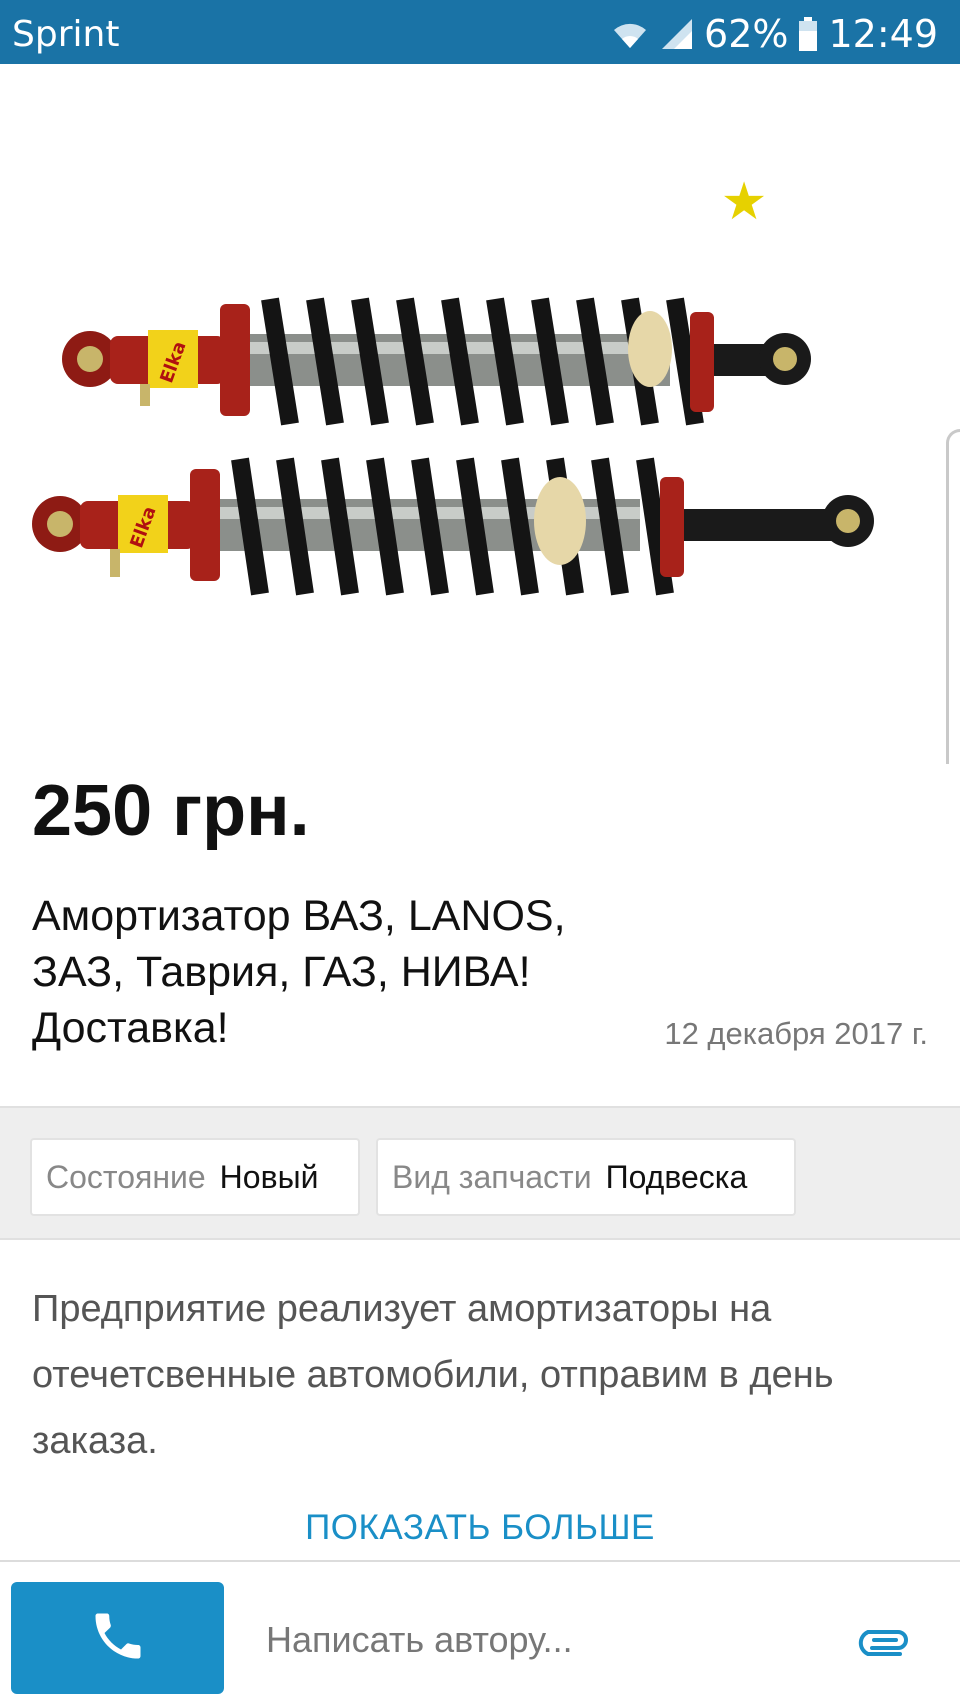 This screenshot has width=960, height=1707. I want to click on clock: 12:49, so click(883, 34).